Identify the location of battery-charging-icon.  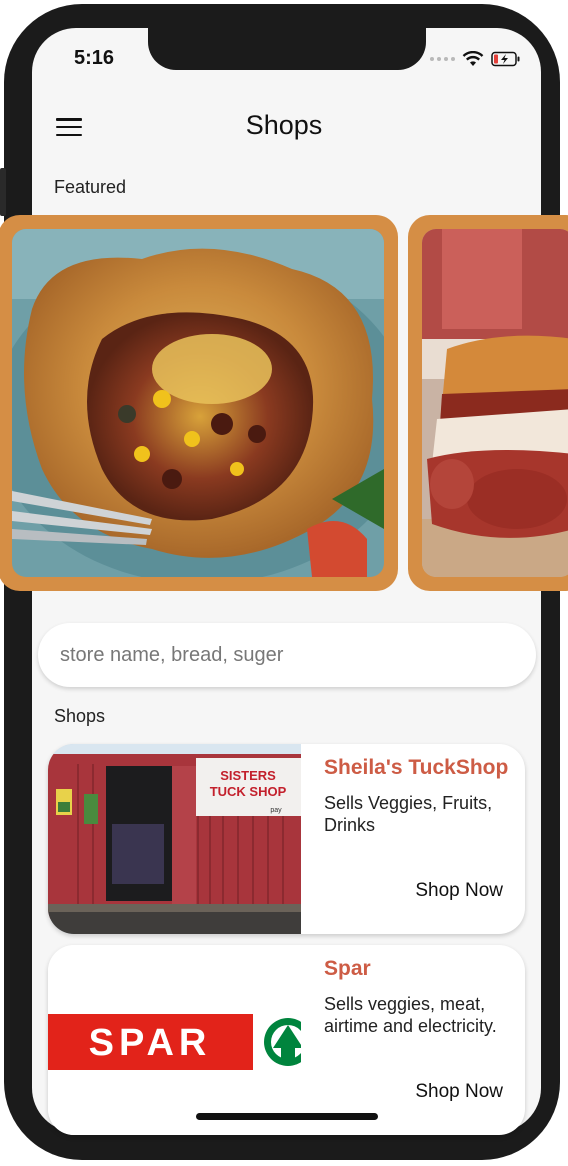
(505, 59).